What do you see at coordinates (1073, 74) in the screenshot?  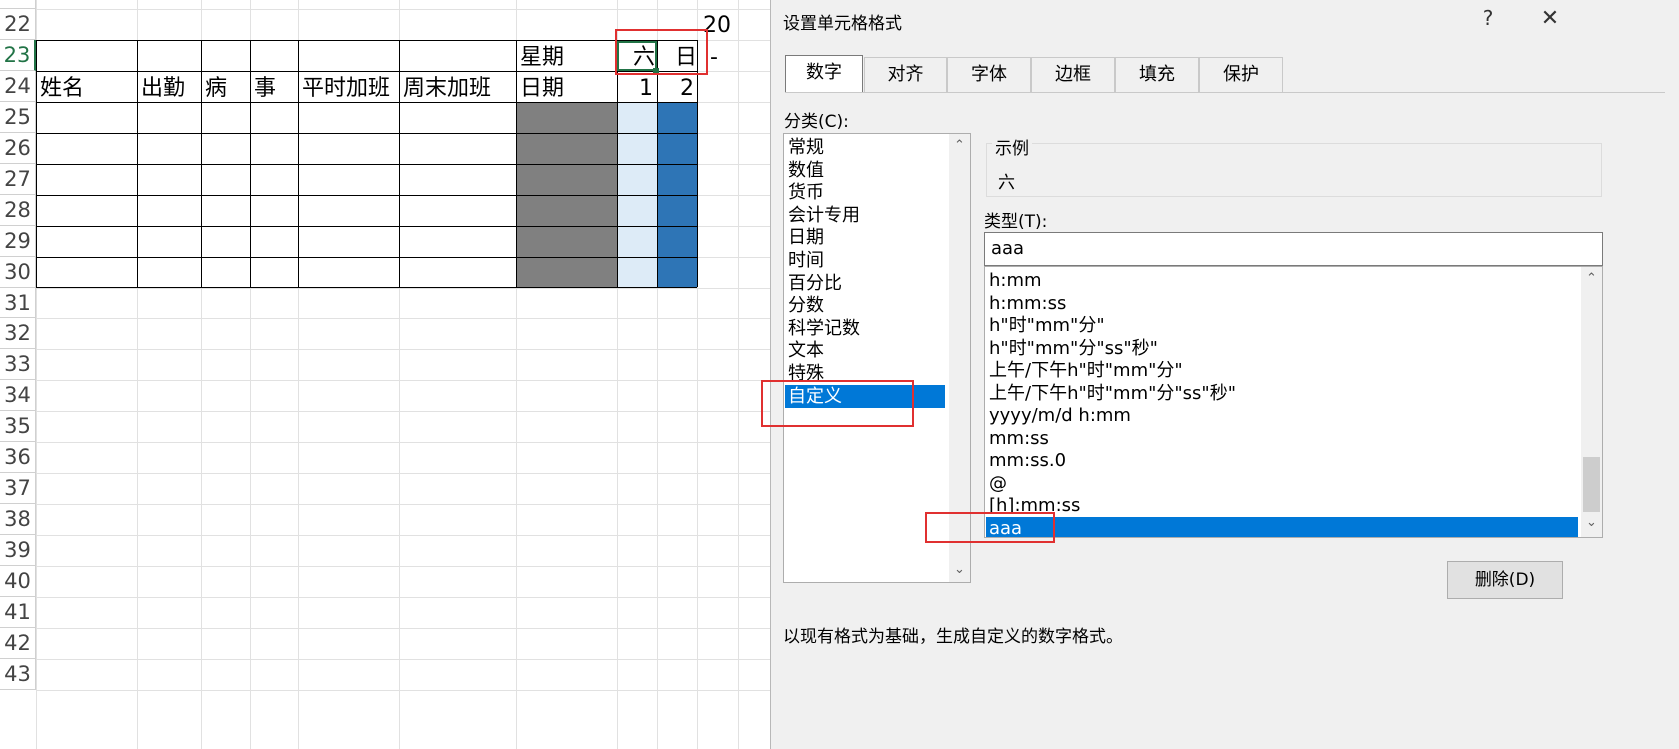 I see `tab-border: 边框` at bounding box center [1073, 74].